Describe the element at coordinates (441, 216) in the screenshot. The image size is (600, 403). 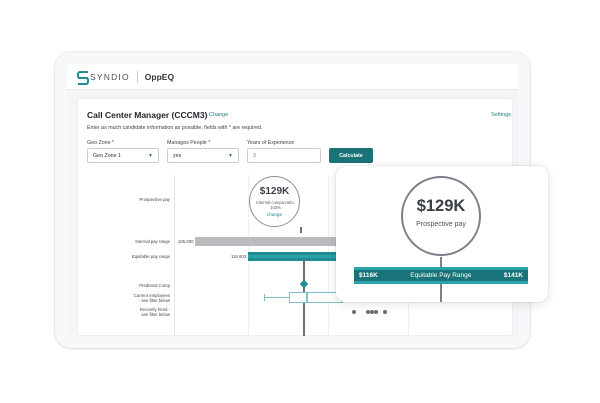
I see `zoom-prospective-pay-bubble: $129K Prospective pay` at that location.